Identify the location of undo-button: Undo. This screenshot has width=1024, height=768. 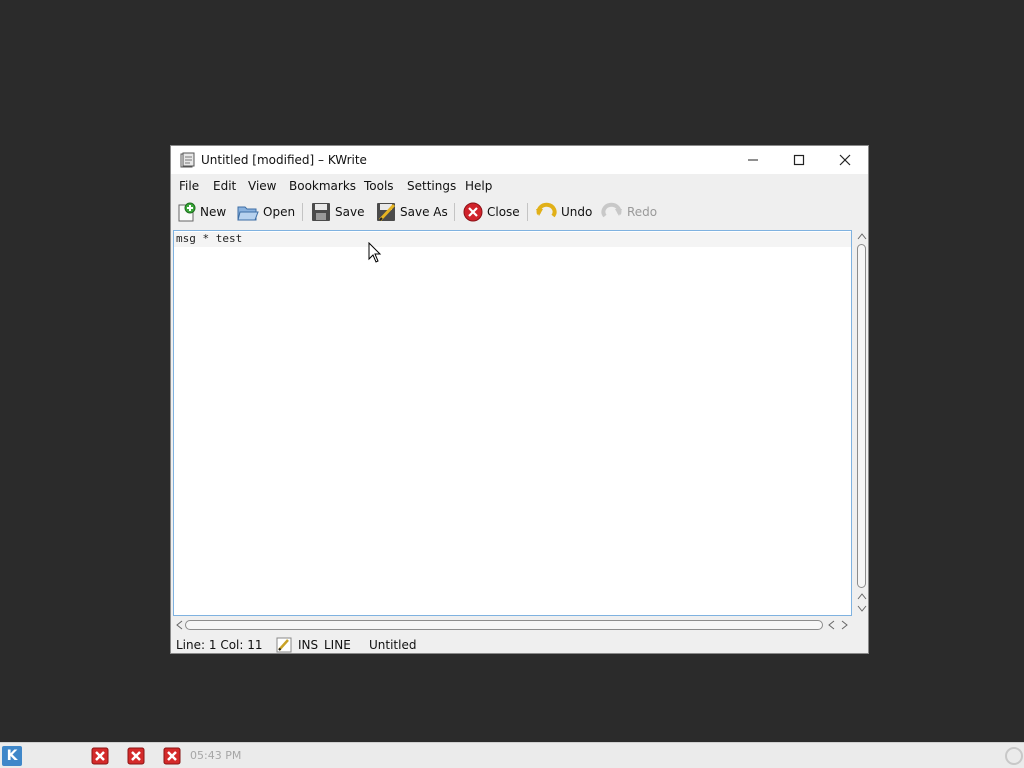
(563, 212).